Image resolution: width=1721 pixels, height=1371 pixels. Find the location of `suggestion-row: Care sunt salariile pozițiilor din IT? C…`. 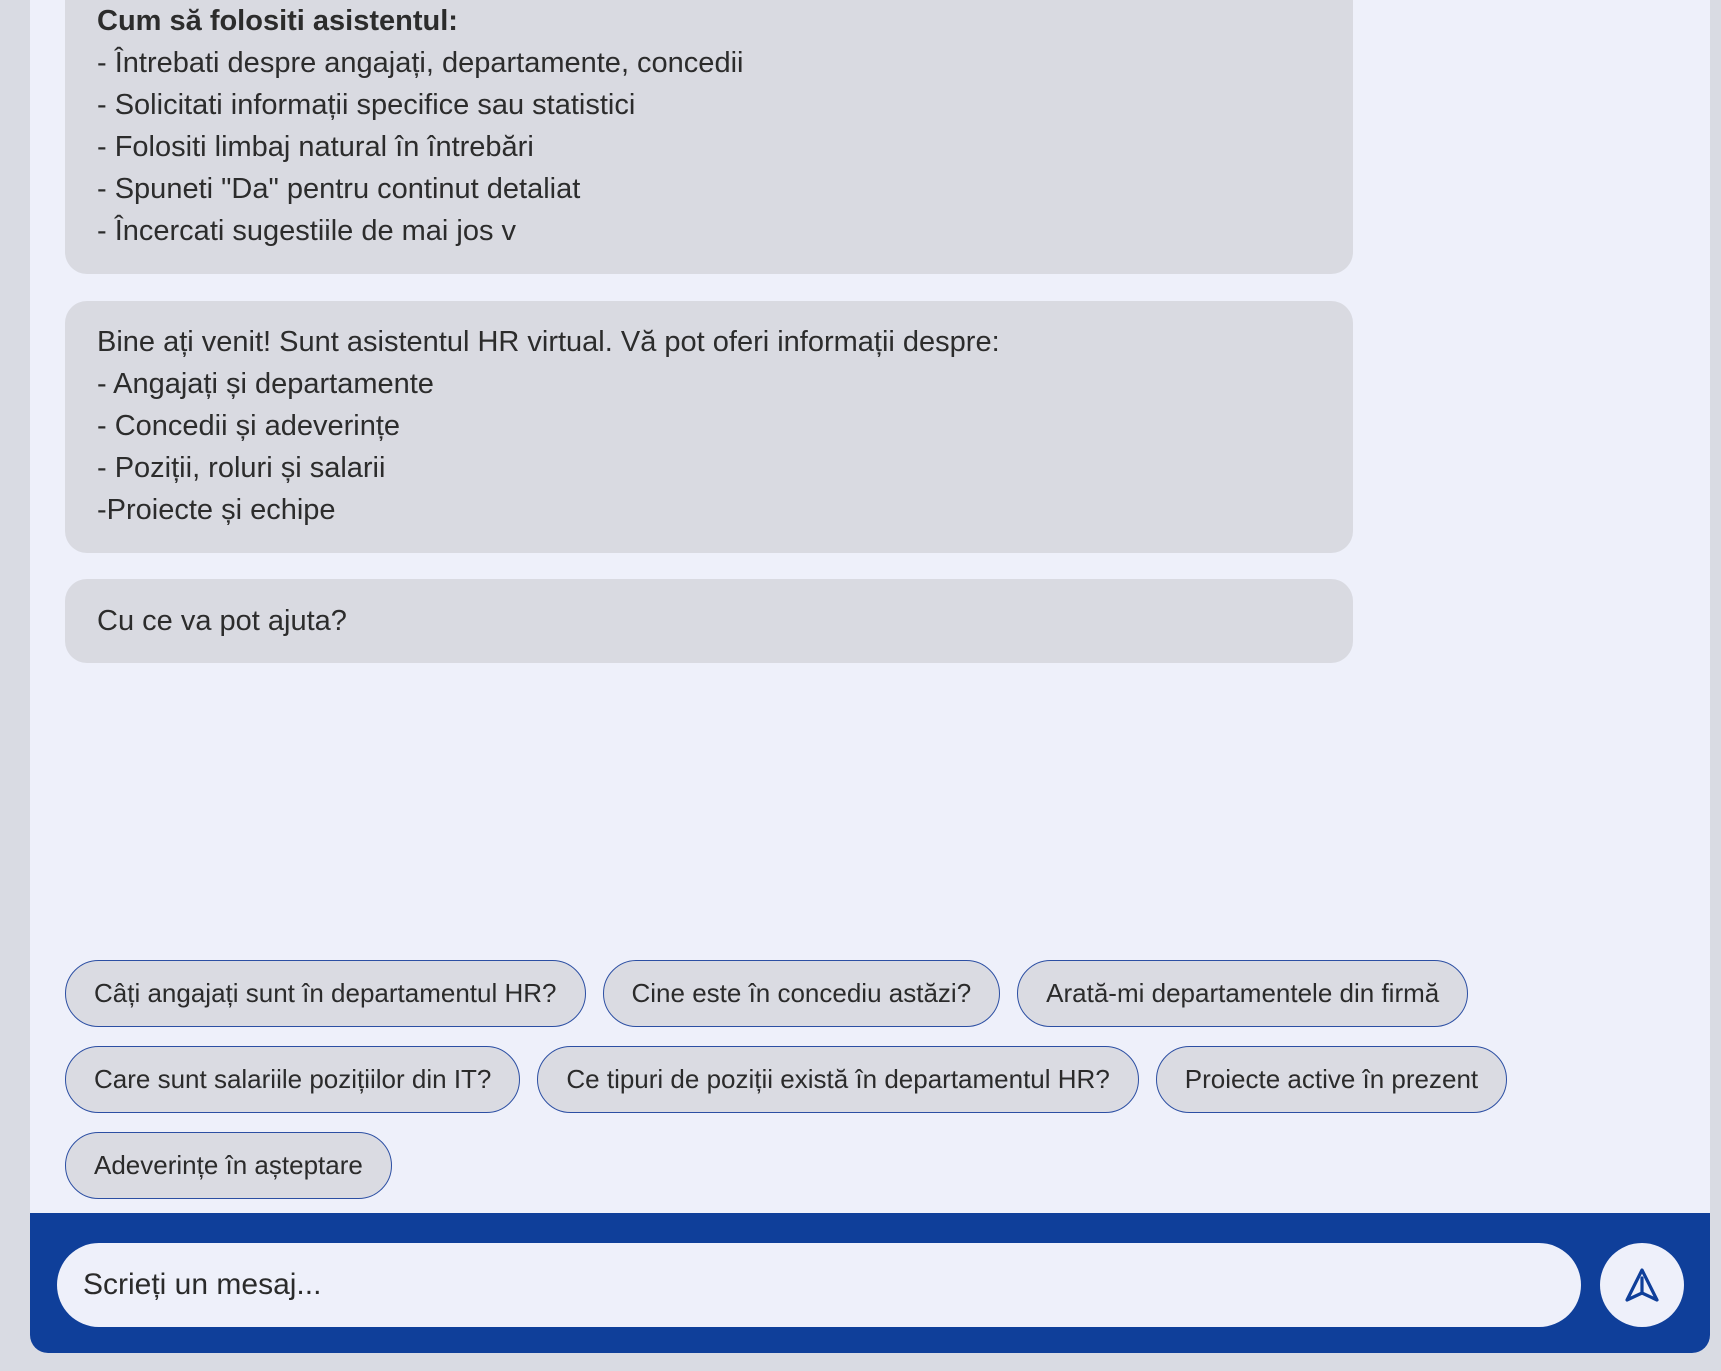

suggestion-row: Care sunt salariile pozițiilor din IT? C… is located at coordinates (875, 1079).